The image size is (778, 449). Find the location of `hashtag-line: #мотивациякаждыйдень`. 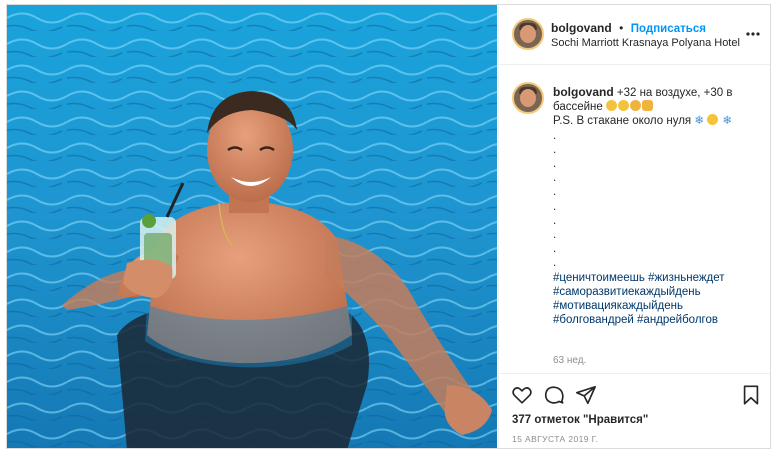

hashtag-line: #мотивациякаждыйдень is located at coordinates (655, 306).